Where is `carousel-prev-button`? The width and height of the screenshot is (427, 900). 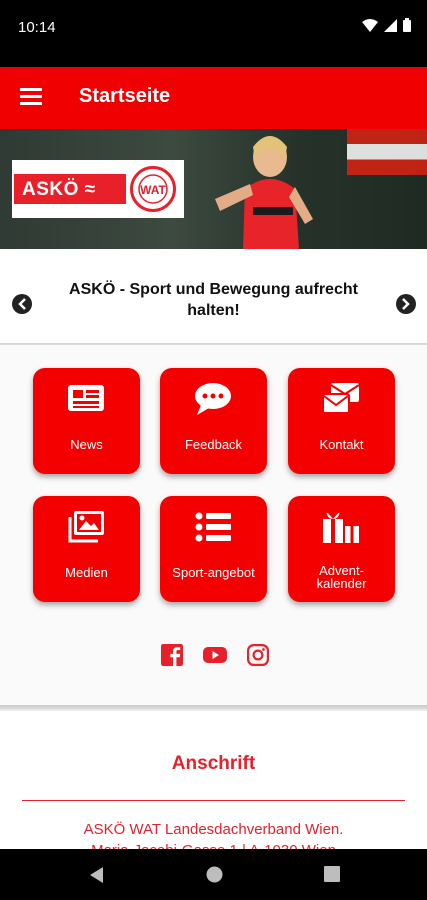
carousel-prev-button is located at coordinates (22, 304).